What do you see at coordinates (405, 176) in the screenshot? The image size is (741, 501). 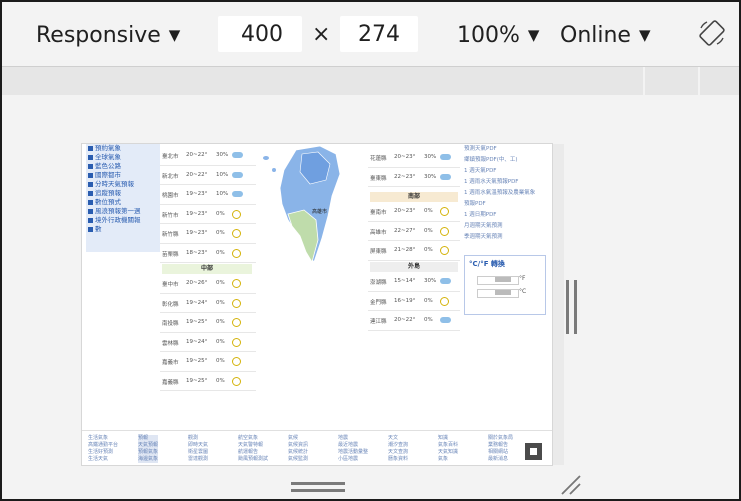 I see `temperature: 22~23°` at bounding box center [405, 176].